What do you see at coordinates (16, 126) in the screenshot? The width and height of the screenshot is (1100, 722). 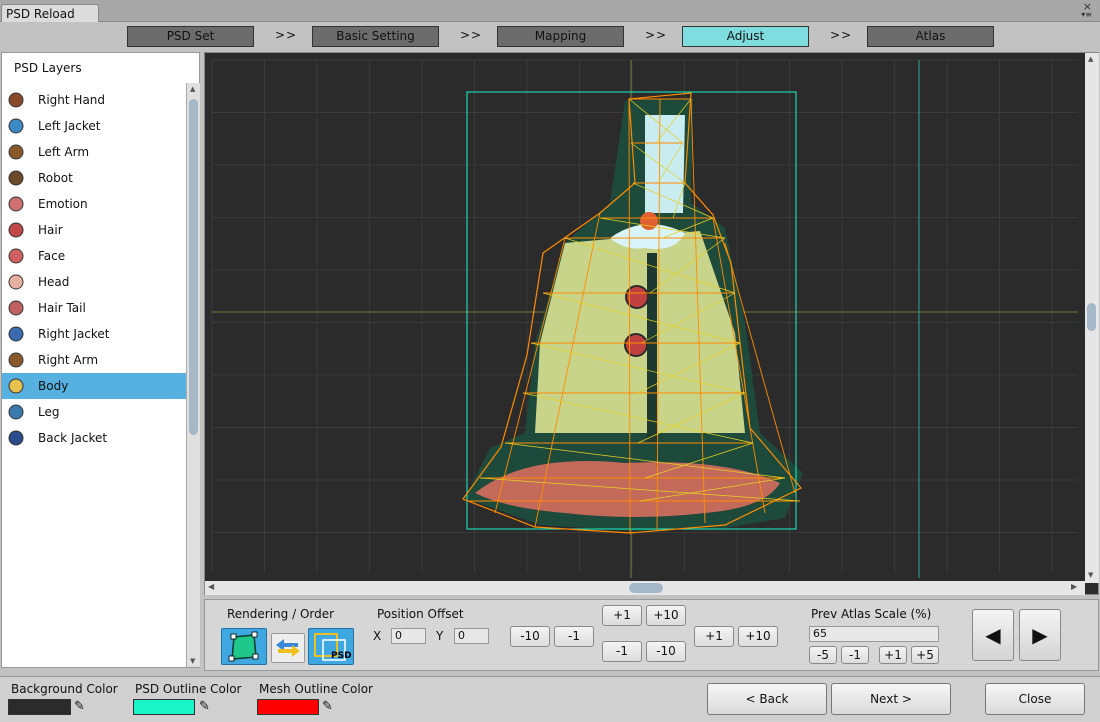 I see `left-jacket-icon` at bounding box center [16, 126].